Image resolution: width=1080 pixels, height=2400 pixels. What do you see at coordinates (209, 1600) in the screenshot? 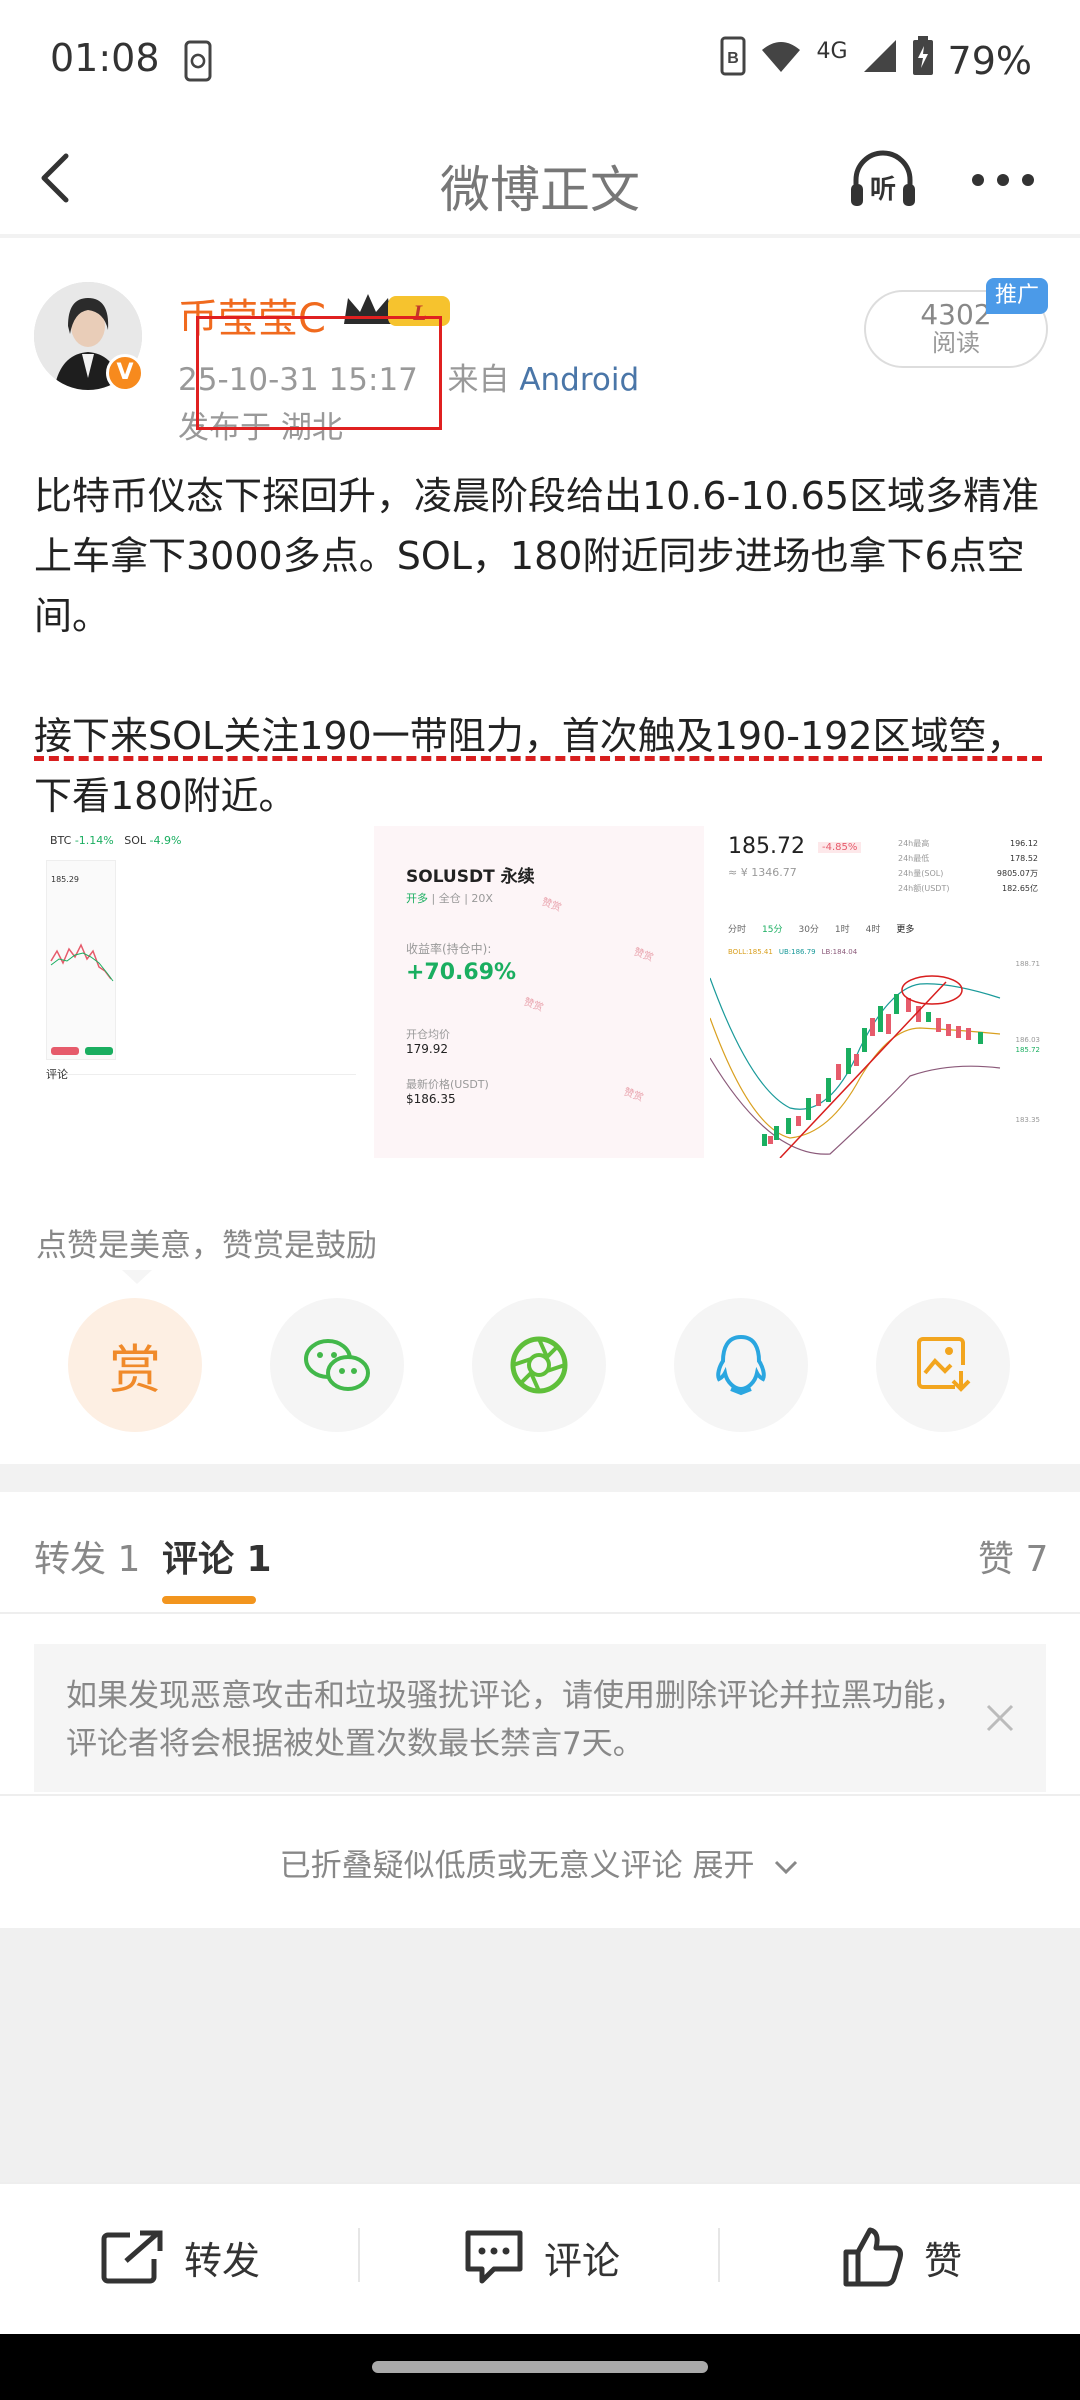
I see `active-tab-indicator` at bounding box center [209, 1600].